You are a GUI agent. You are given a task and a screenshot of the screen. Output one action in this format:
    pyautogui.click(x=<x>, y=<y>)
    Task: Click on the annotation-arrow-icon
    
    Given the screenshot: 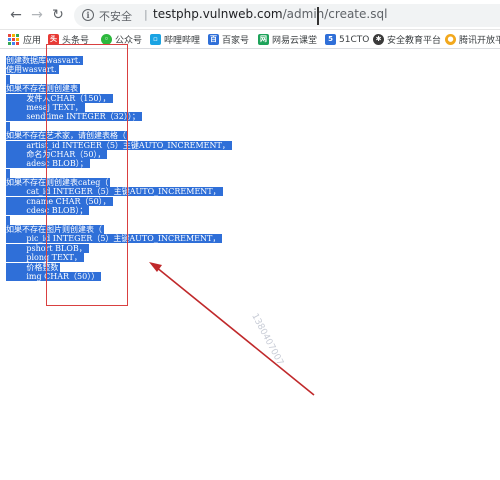 What is the action you would take?
    pyautogui.click(x=232, y=329)
    